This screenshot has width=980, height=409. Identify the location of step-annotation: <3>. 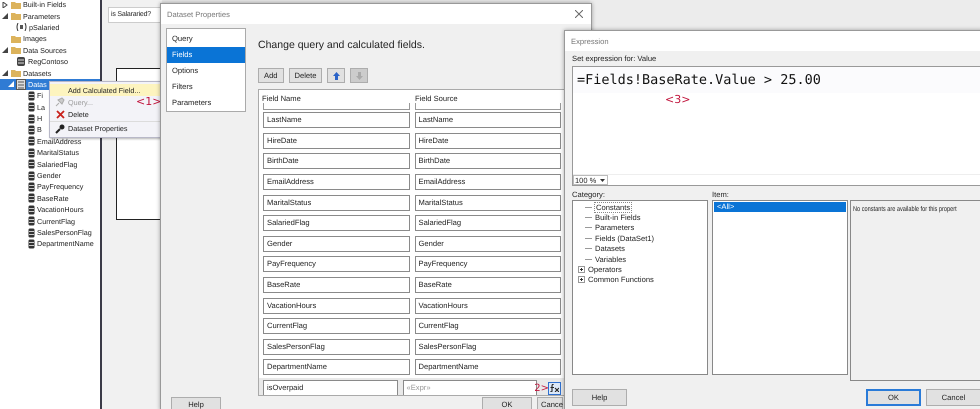
(677, 99).